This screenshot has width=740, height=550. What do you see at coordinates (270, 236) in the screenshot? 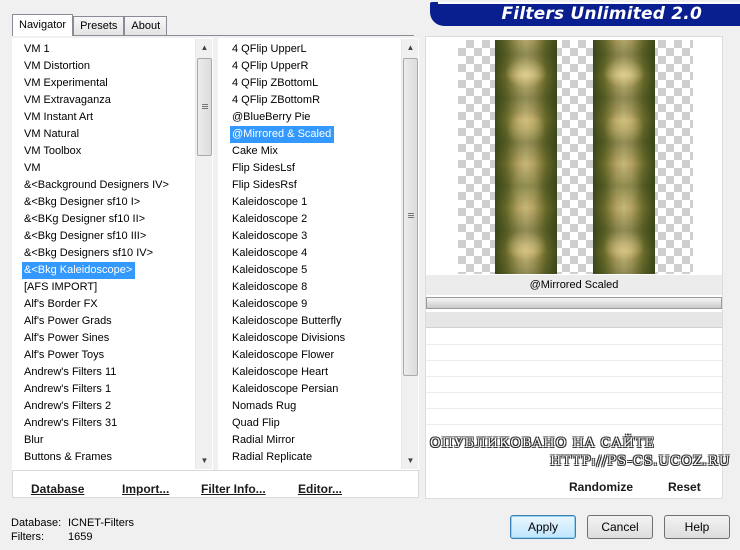
I see `filter-list-item: Kaleidoscope 3` at bounding box center [270, 236].